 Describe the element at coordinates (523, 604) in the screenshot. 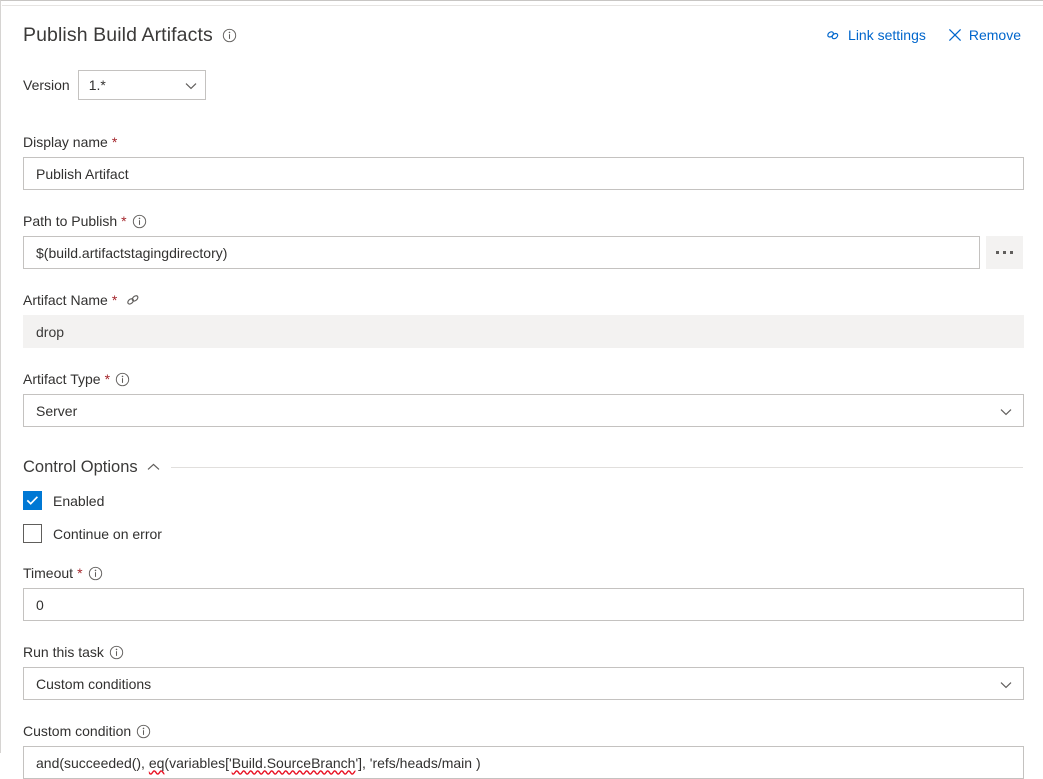

I see `timeout-input: 0` at that location.